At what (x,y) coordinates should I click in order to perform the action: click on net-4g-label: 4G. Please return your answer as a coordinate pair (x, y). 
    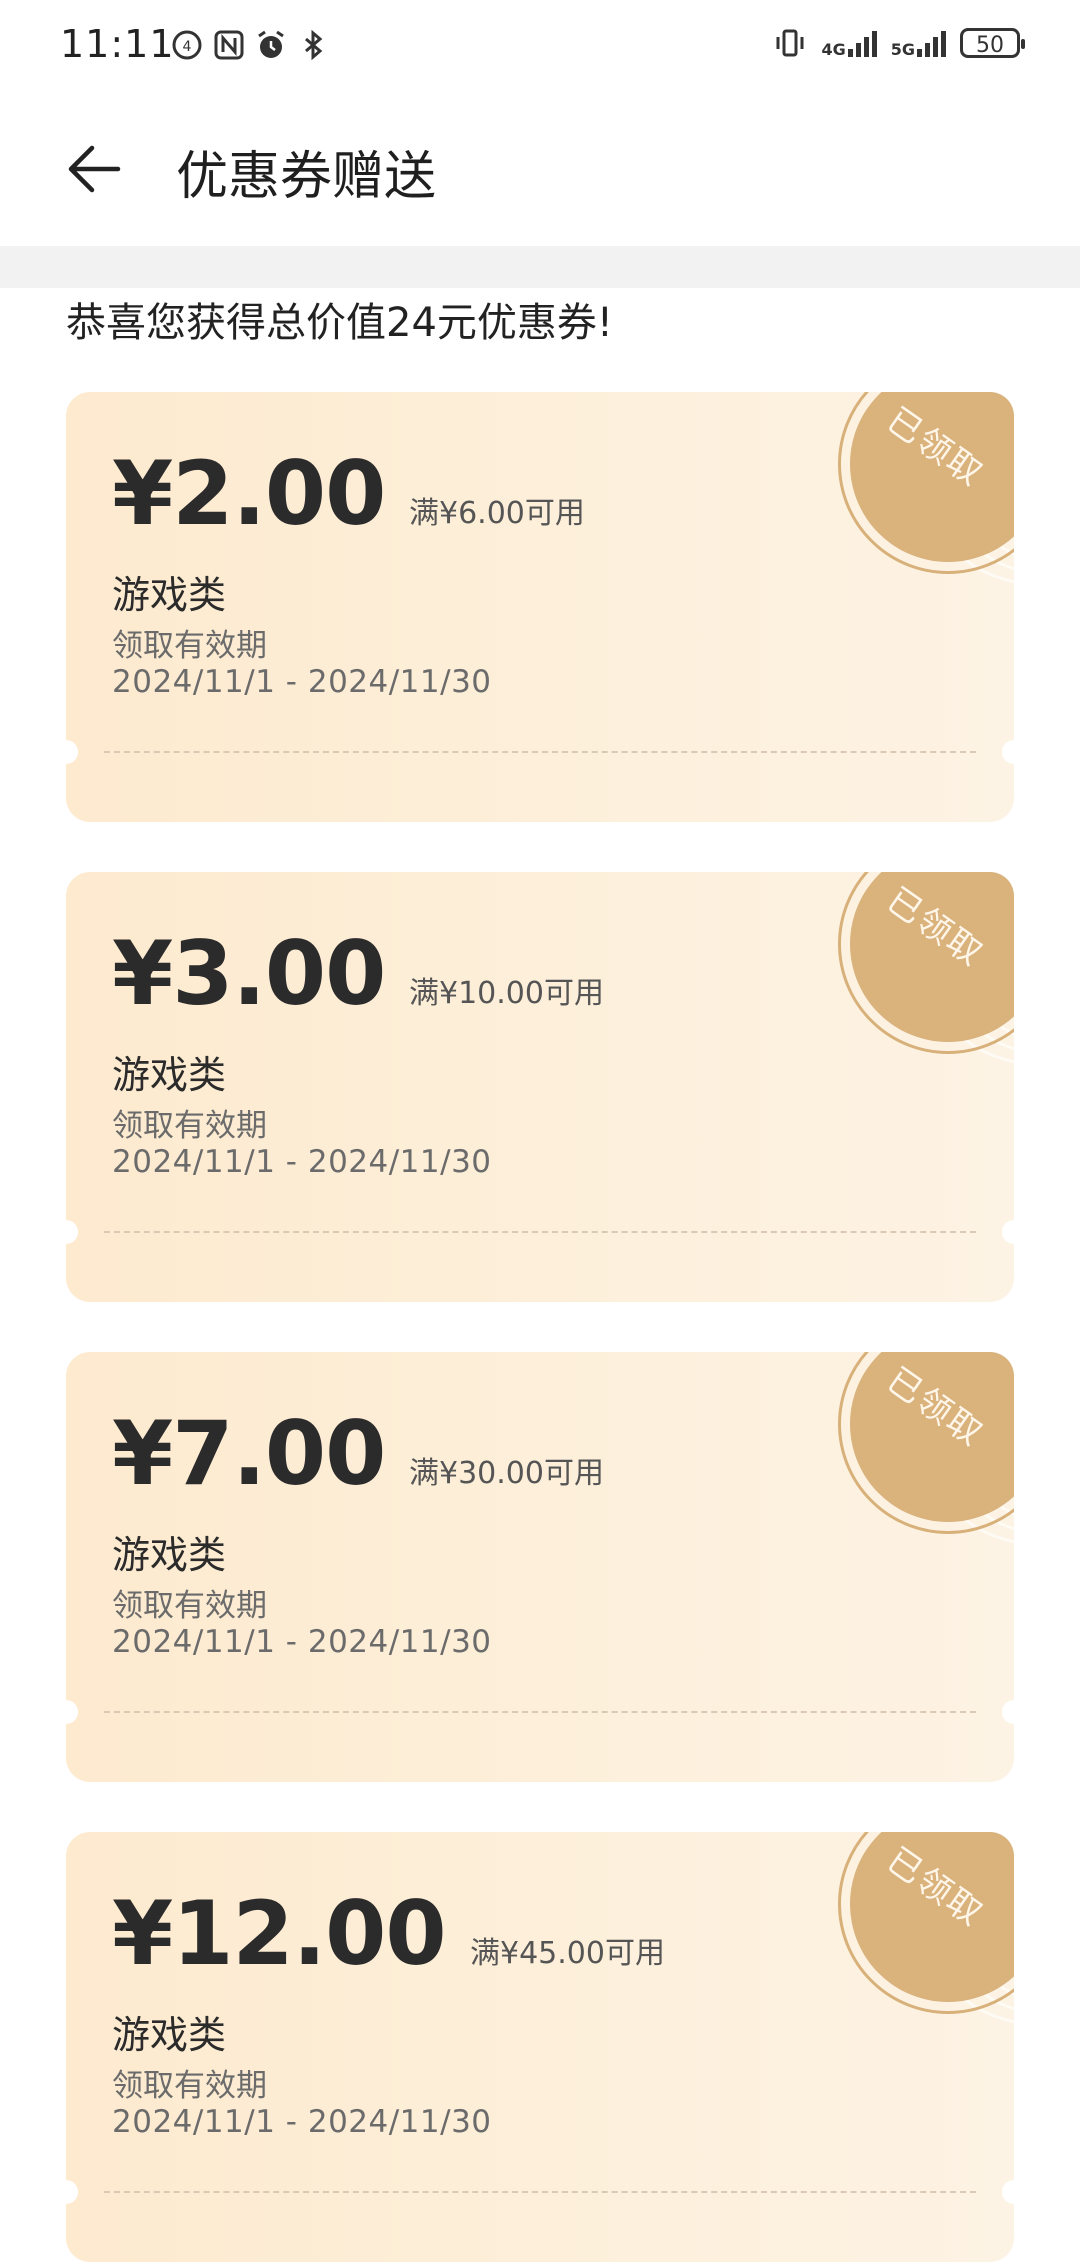
    Looking at the image, I should click on (833, 49).